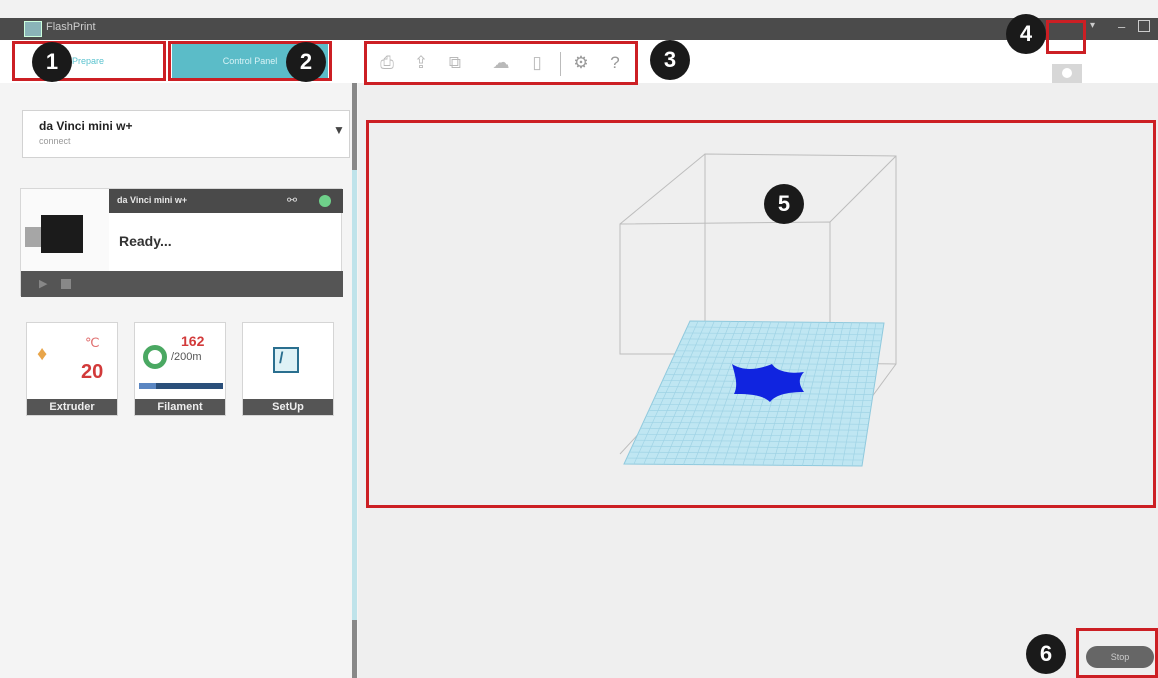 This screenshot has height=678, width=1158. I want to click on wifi-icon: ⚯, so click(292, 200).